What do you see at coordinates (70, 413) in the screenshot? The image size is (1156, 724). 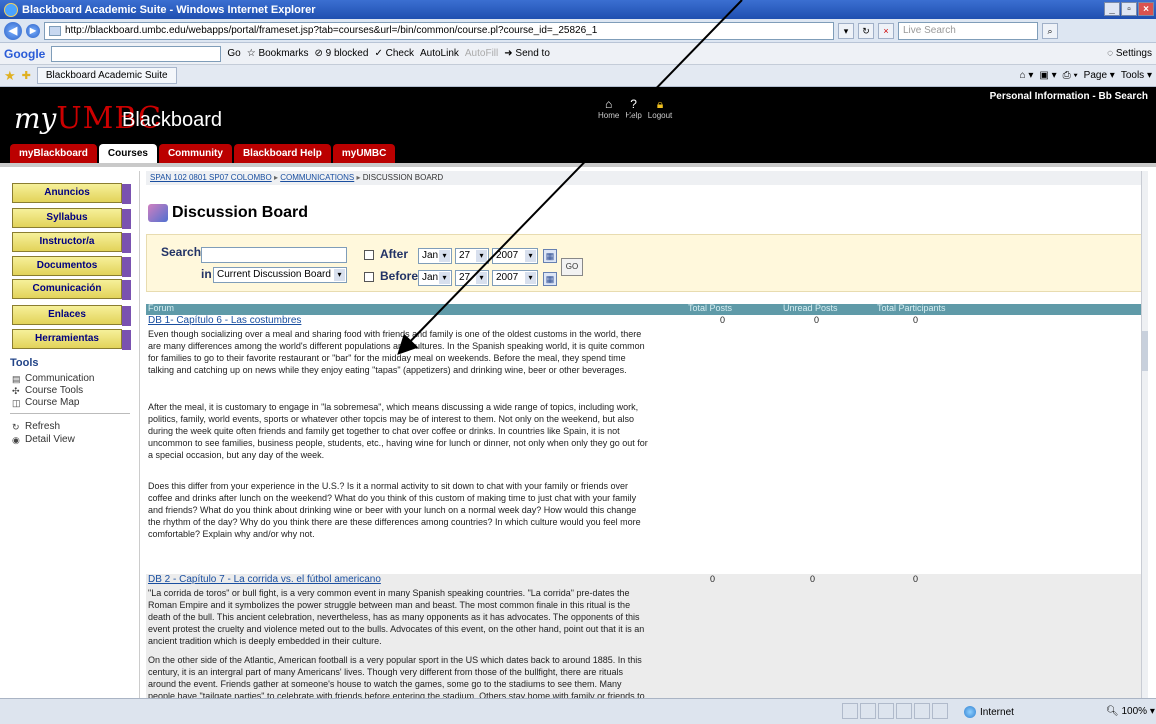 I see `tools-divider` at bounding box center [70, 413].